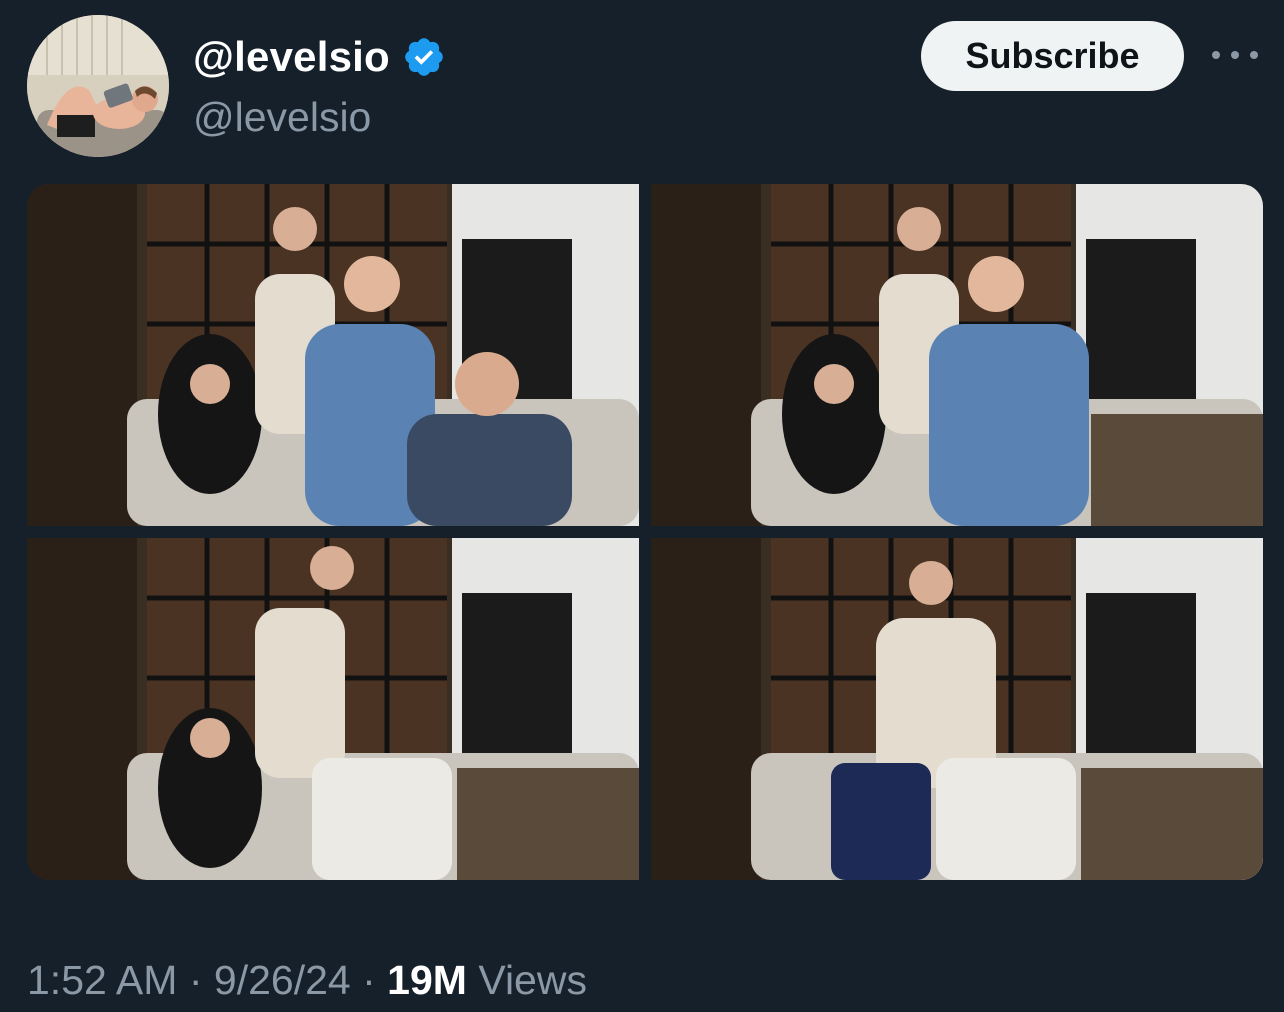  What do you see at coordinates (1052, 56) in the screenshot?
I see `subscribe-button: Subscribe` at bounding box center [1052, 56].